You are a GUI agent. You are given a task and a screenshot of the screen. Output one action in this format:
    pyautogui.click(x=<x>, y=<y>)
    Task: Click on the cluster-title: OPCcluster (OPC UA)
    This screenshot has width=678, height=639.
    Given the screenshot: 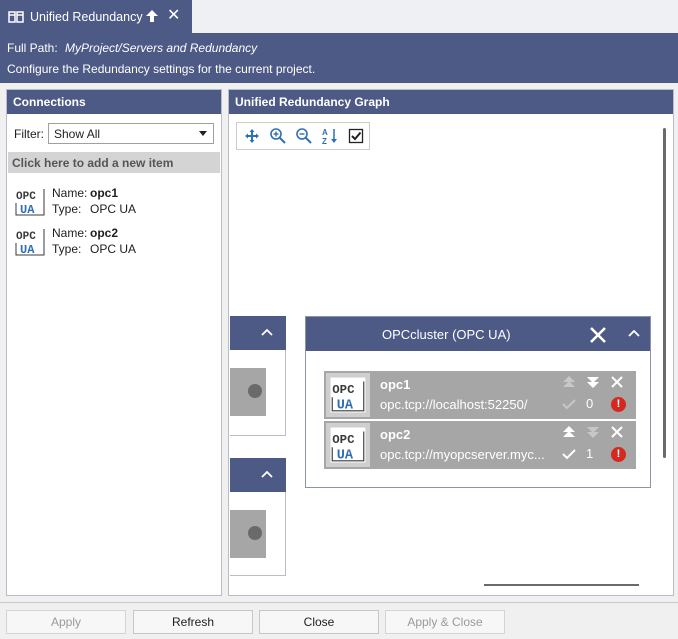 What is the action you would take?
    pyautogui.click(x=446, y=334)
    